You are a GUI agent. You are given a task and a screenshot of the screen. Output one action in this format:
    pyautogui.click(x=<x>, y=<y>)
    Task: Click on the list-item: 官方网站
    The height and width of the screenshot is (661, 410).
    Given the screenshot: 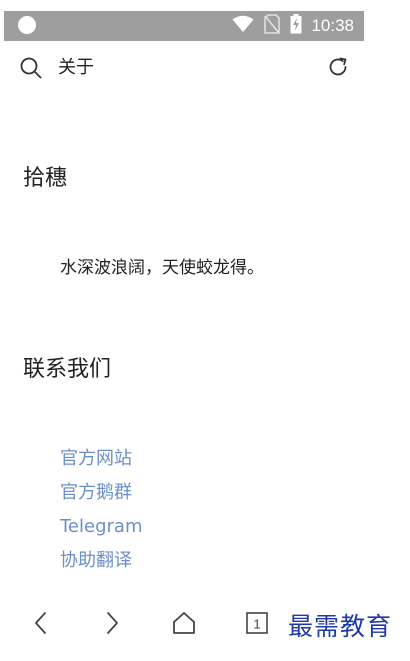 What is the action you would take?
    pyautogui.click(x=101, y=461)
    